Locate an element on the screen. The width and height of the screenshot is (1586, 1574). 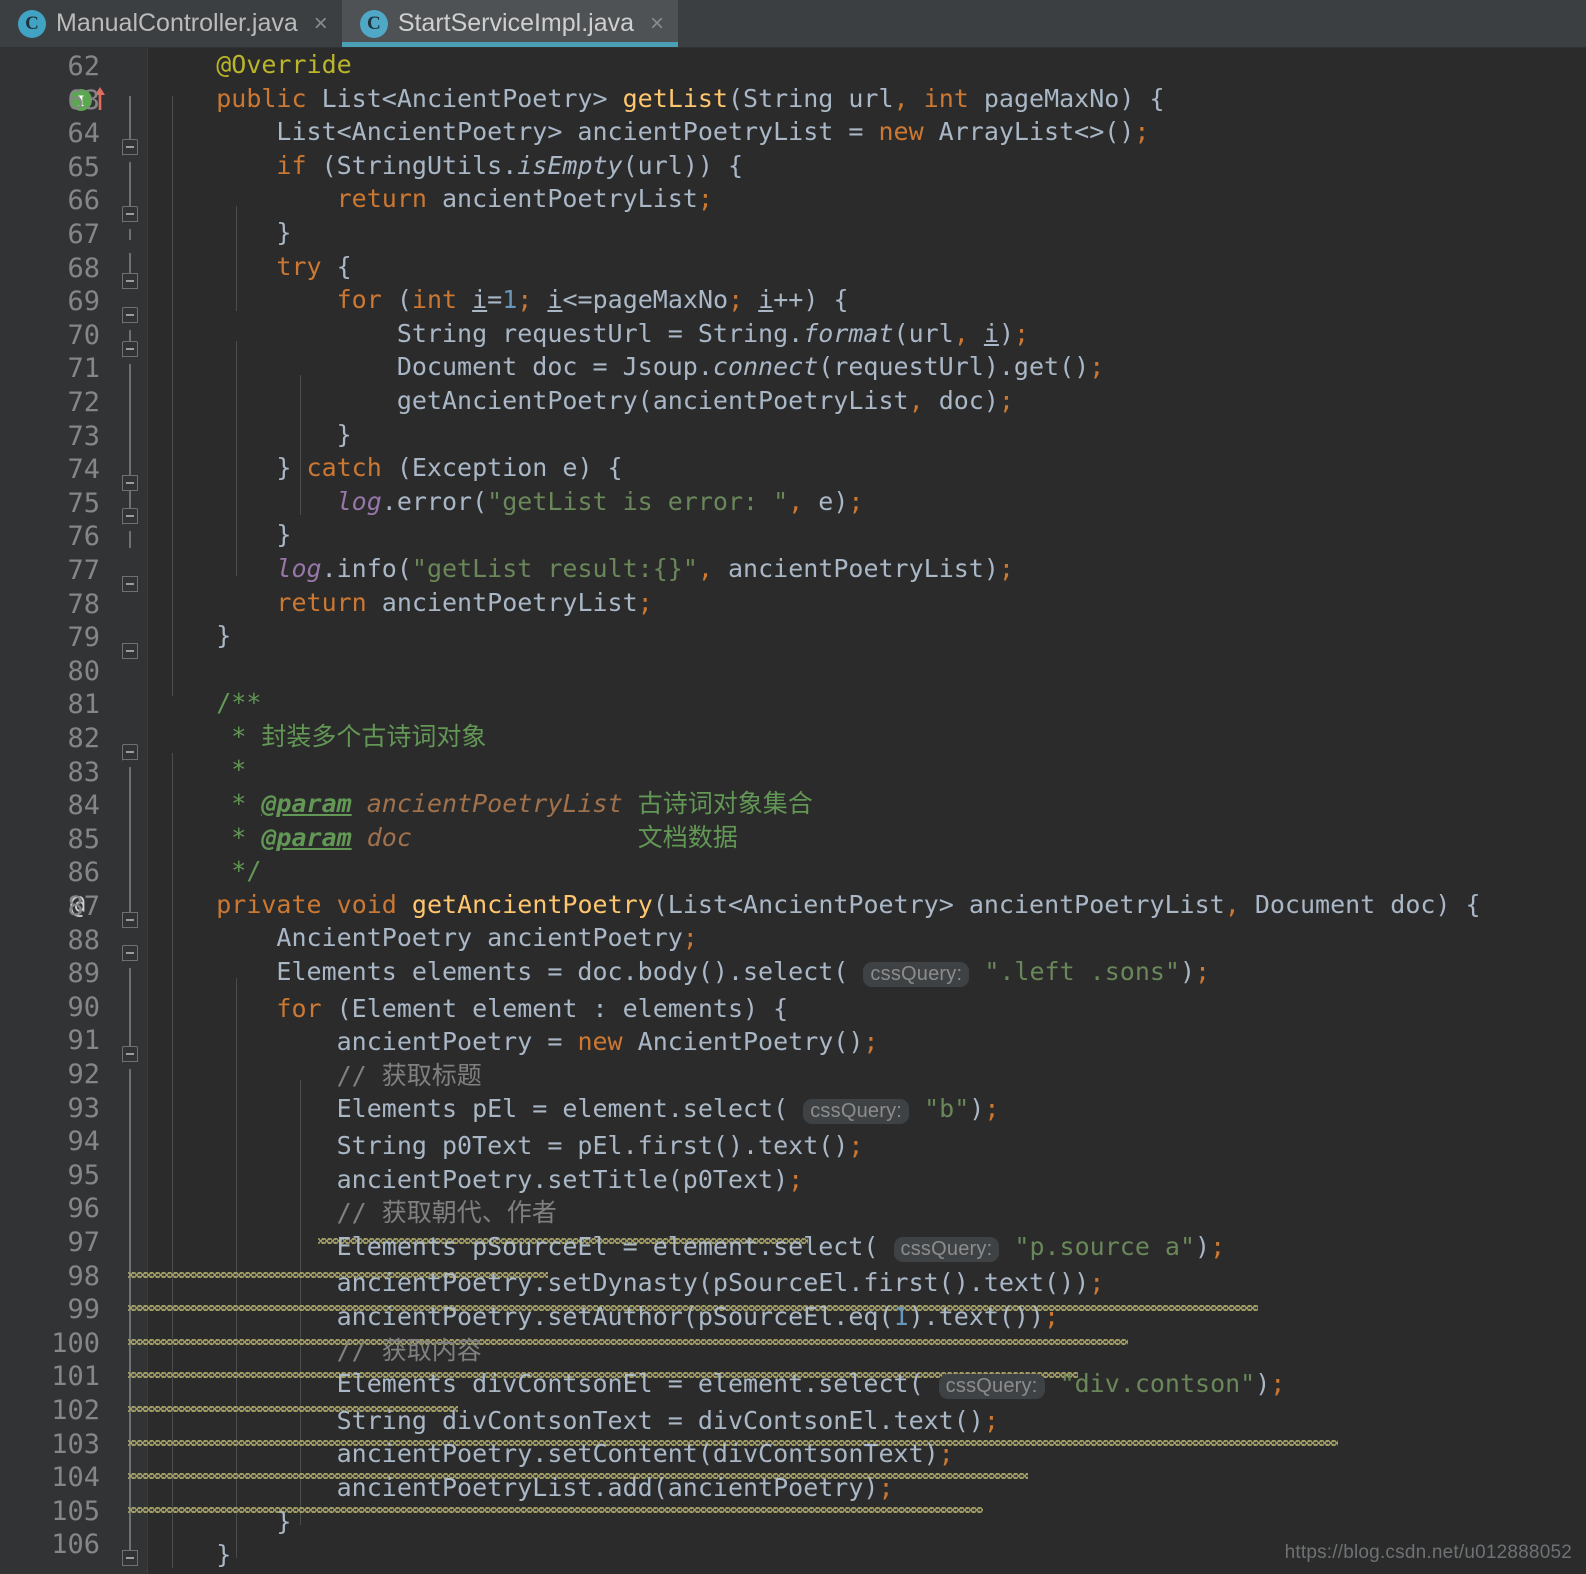
code-line-83: * is located at coordinates (239, 770).